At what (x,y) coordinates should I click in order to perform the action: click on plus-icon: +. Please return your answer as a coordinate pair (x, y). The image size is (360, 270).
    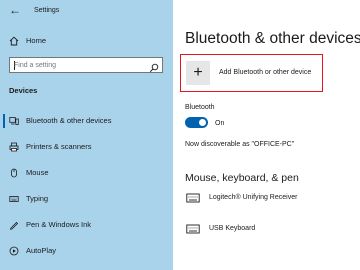
    Looking at the image, I should click on (198, 72).